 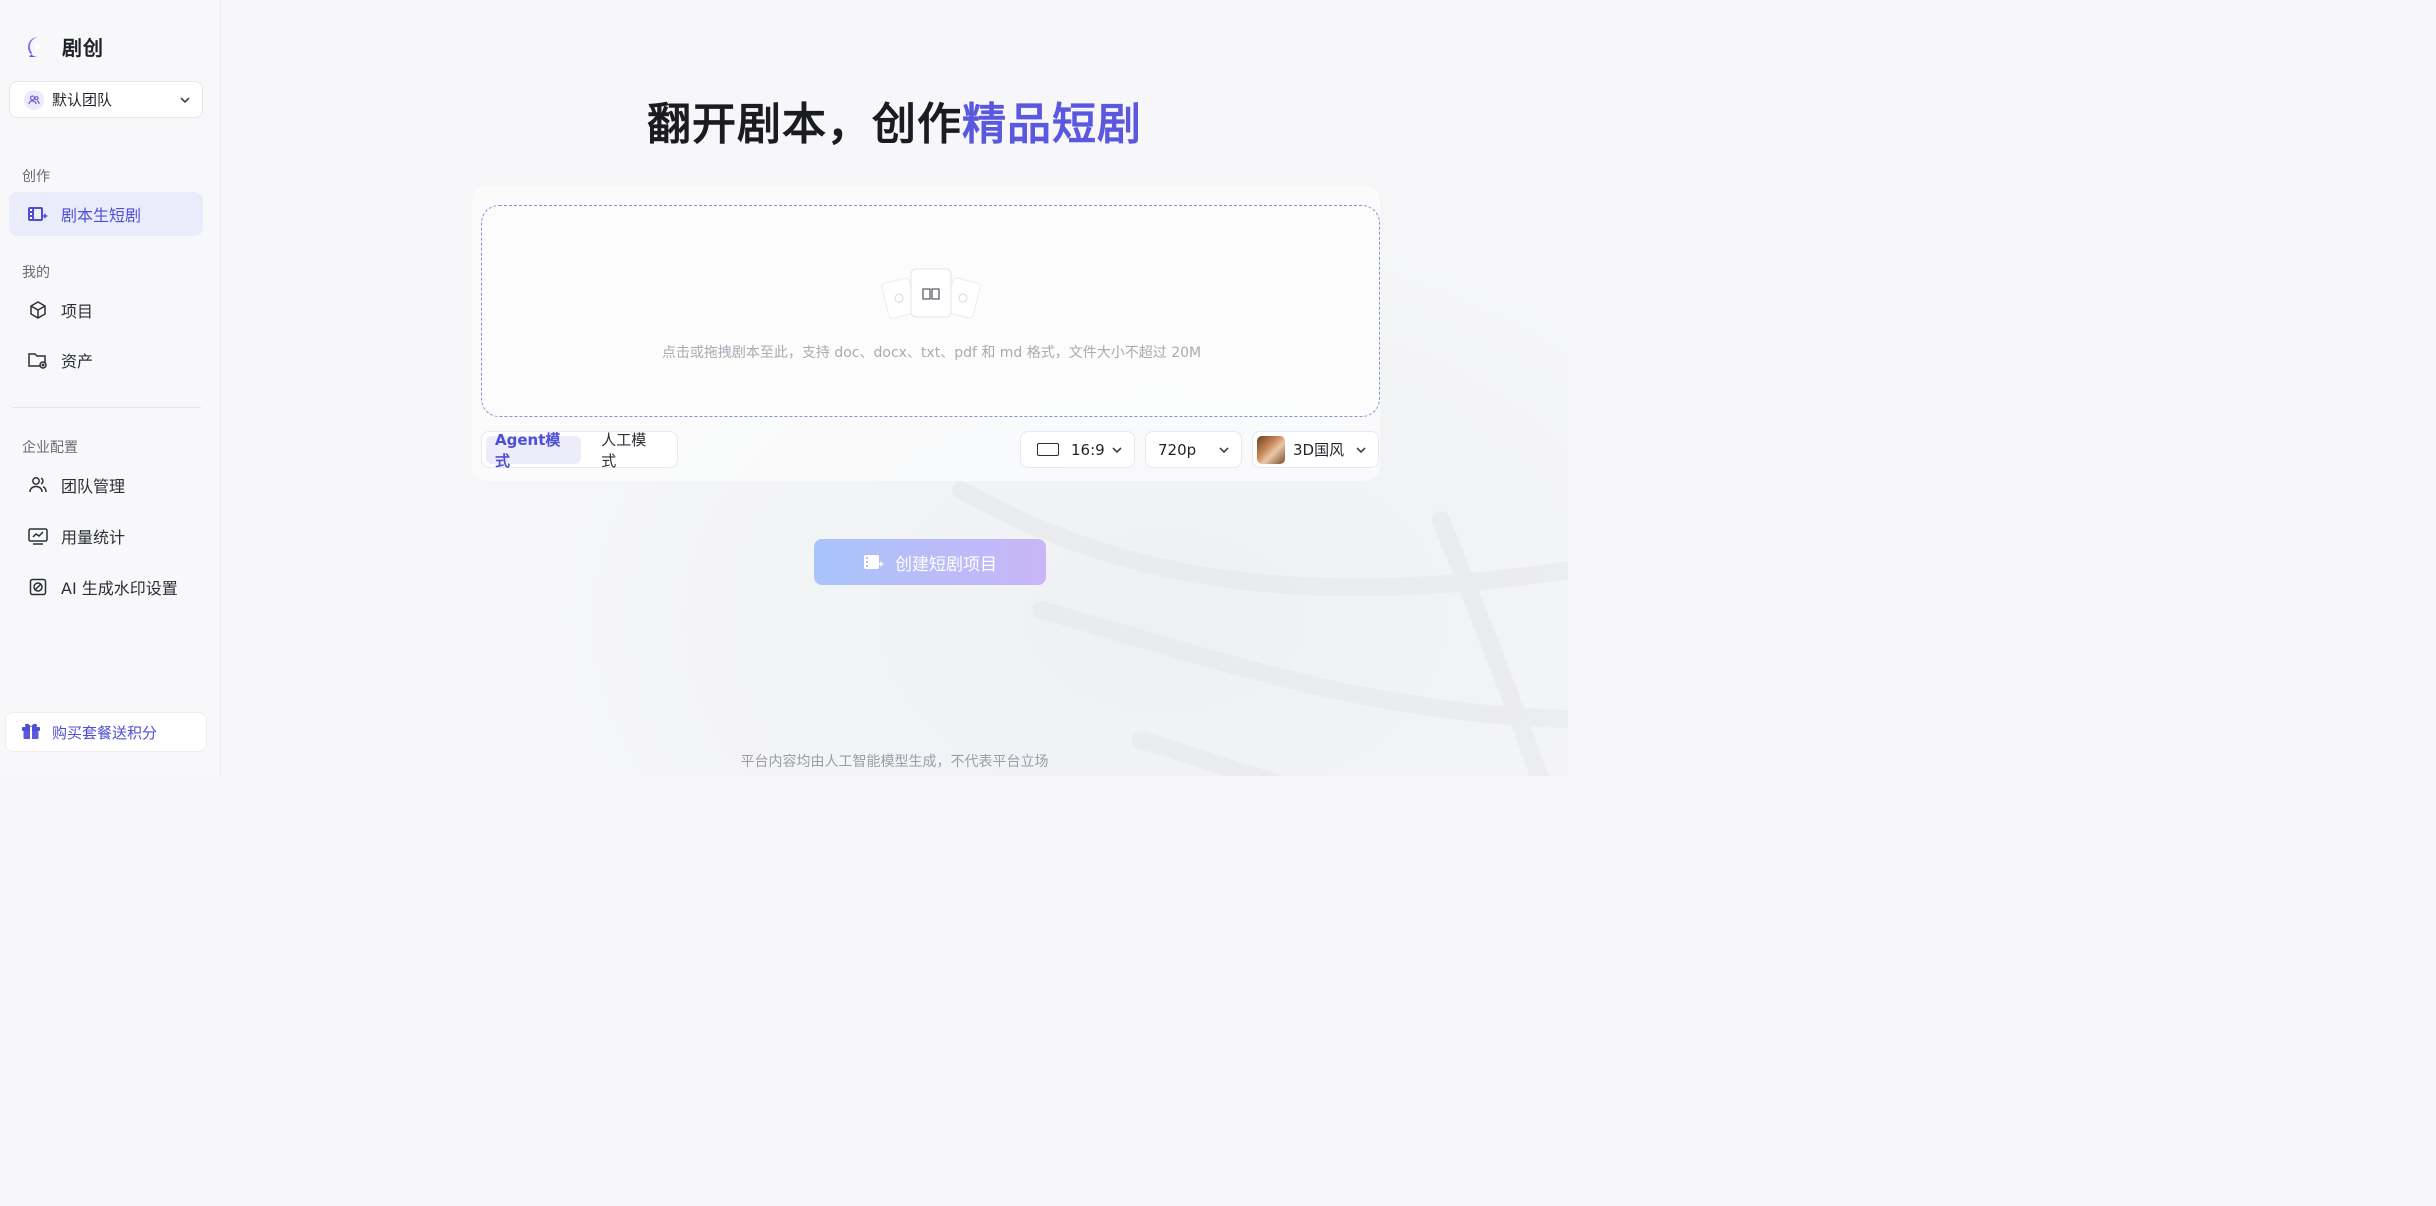 I want to click on sidebar-item-label: AI 生成水印设置, so click(x=119, y=588).